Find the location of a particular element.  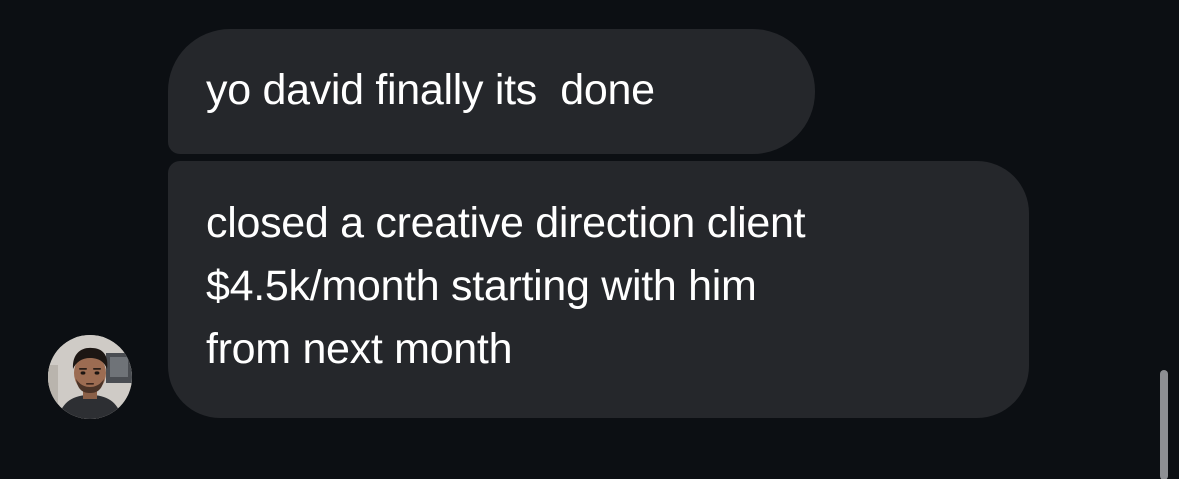

message-bubble: yo david finally its done is located at coordinates (491, 91).